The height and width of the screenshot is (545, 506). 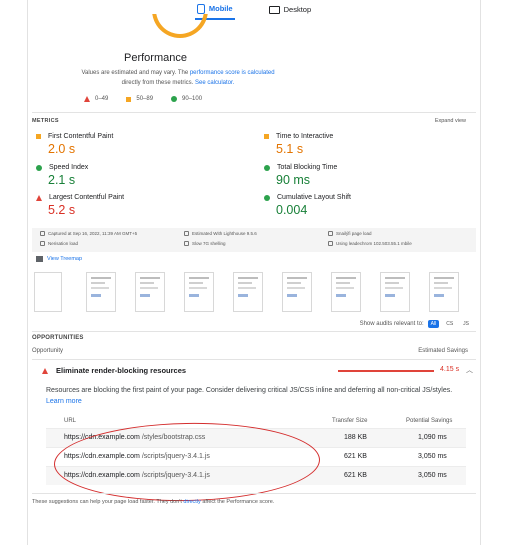 I want to click on metric-tti: Time to Interactive 5.1 s, so click(x=359, y=144).